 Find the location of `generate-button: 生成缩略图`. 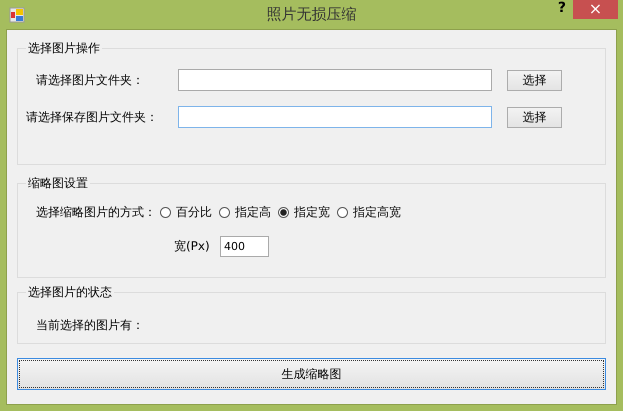

generate-button: 生成缩略图 is located at coordinates (311, 374).